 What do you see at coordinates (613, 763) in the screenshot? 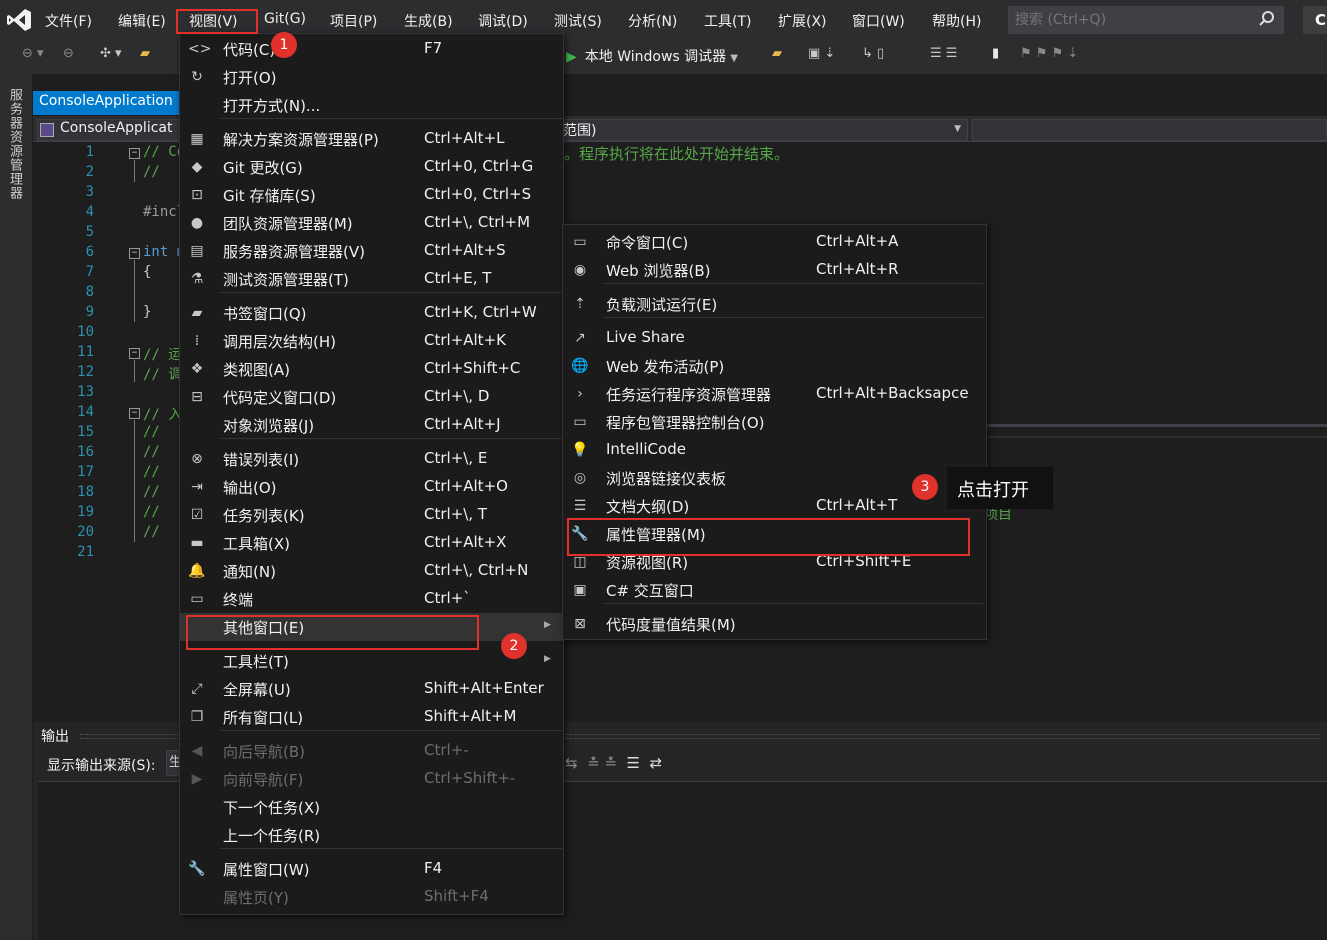
I see `output-toolbar-icons: ⇆ ≛ ≛ ☰ ⇄` at bounding box center [613, 763].